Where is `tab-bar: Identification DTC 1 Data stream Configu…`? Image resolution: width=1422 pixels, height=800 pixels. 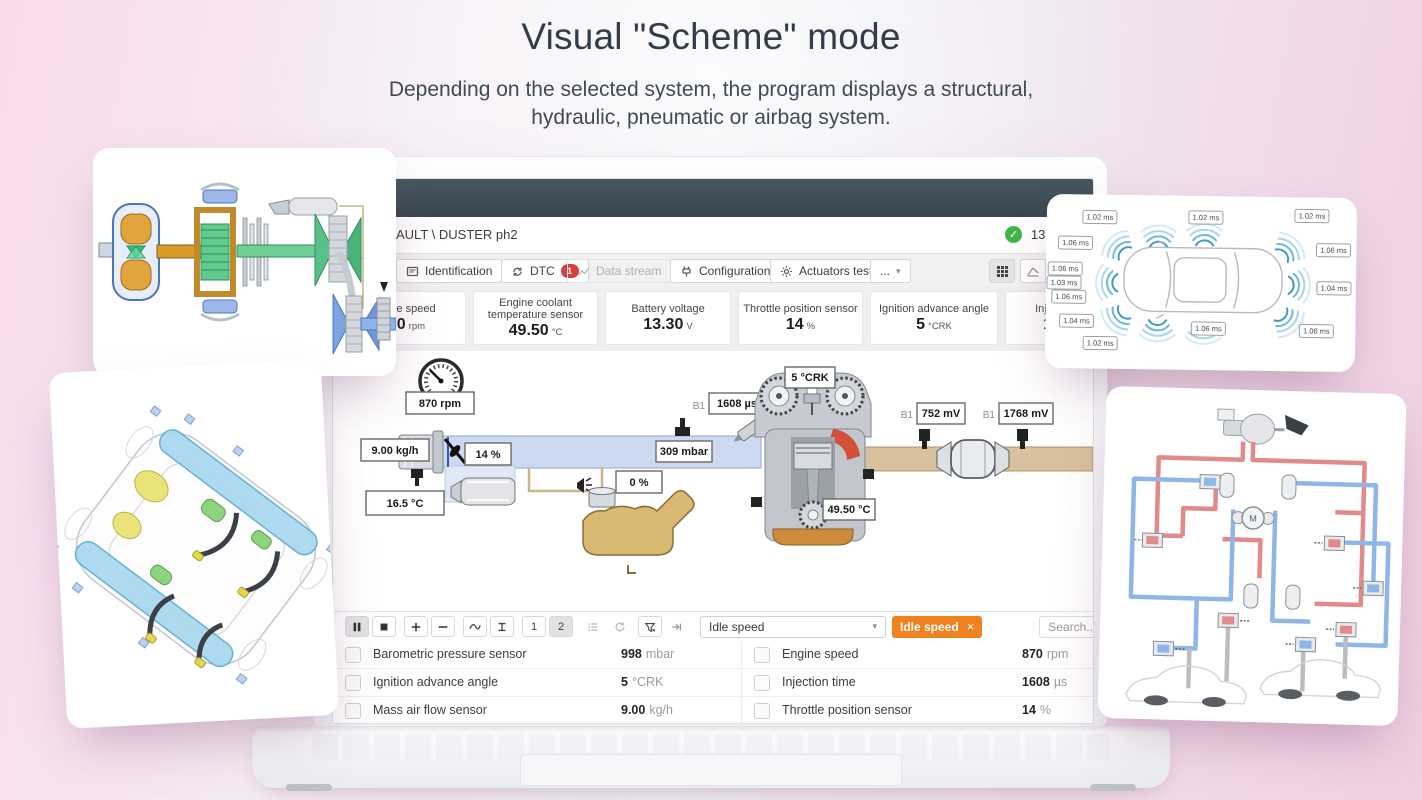
tab-bar: Identification DTC 1 Data stream Configu… is located at coordinates (713, 271).